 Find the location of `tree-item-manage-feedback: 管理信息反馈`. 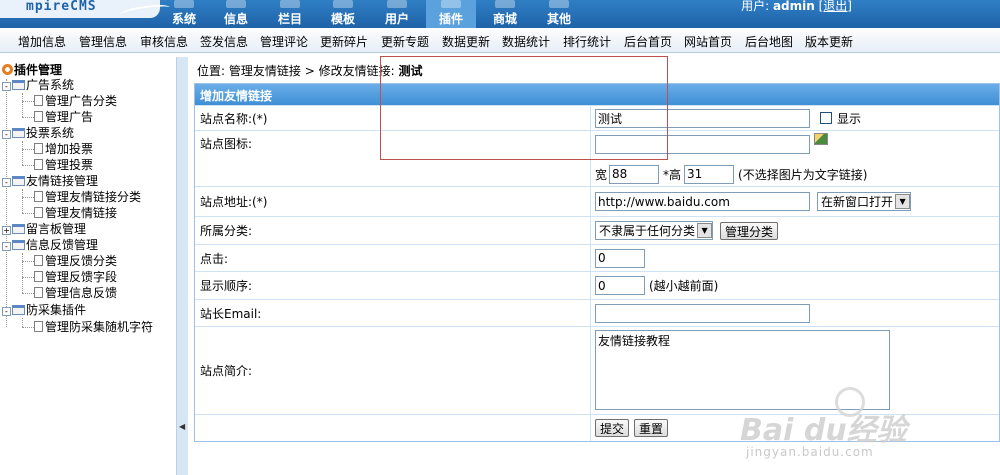

tree-item-manage-feedback: 管理信息反馈 is located at coordinates (75, 293).